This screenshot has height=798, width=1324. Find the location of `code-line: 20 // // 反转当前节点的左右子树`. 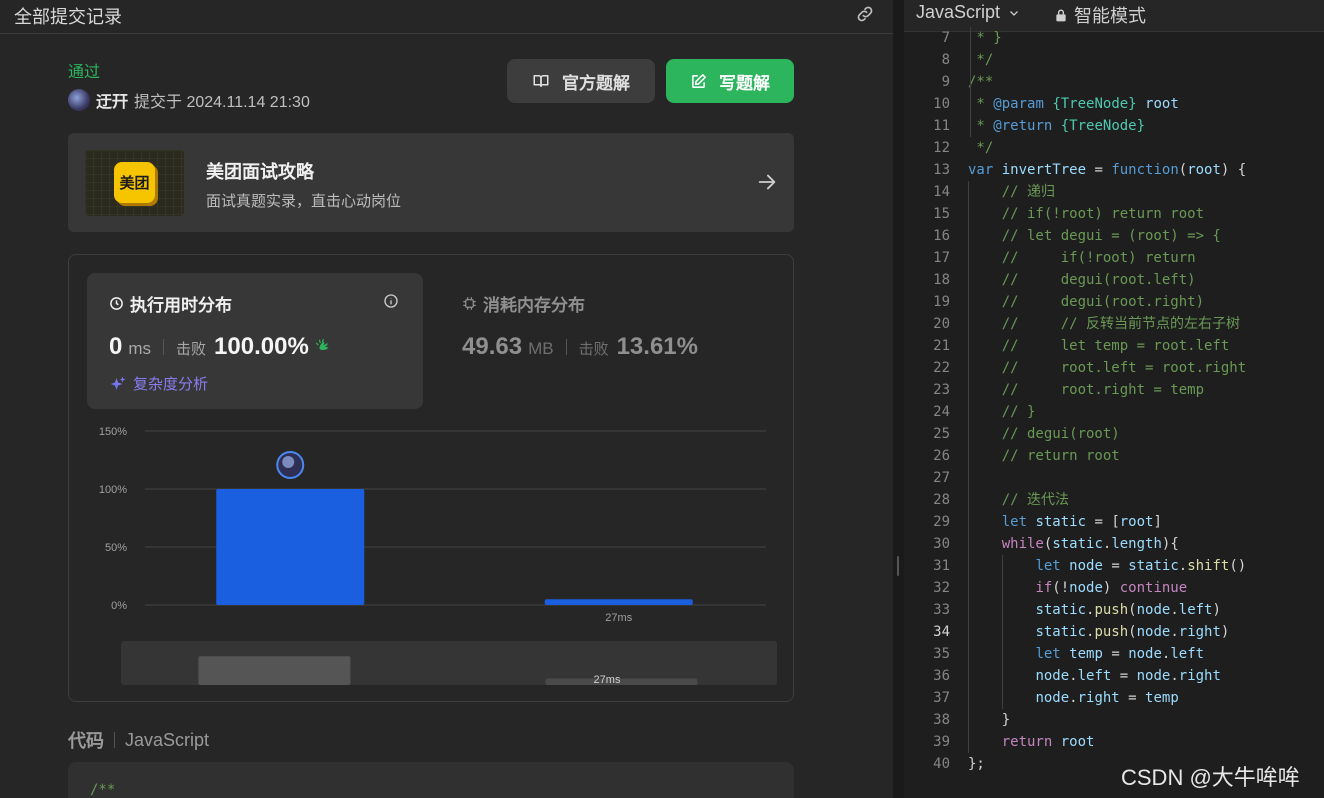

code-line: 20 // // 反转当前节点的左右子树 is located at coordinates (1114, 324).